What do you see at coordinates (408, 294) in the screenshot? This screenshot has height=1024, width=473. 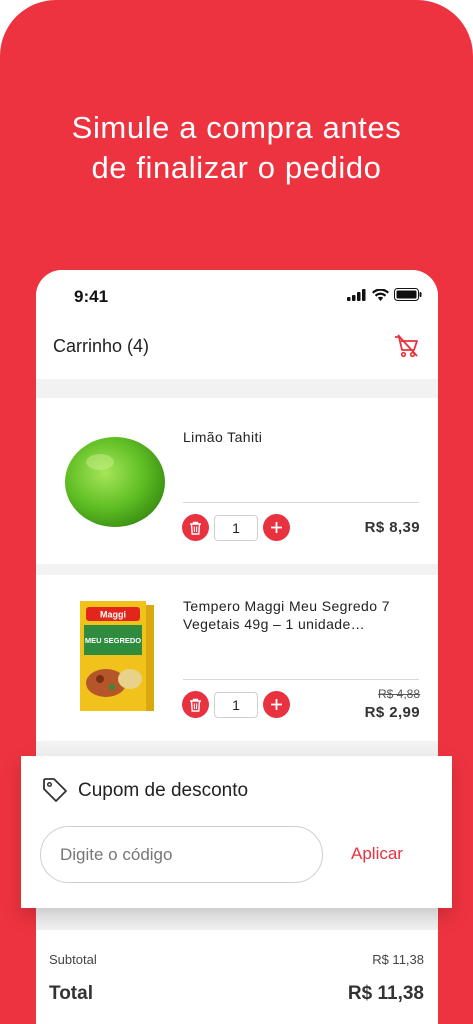 I see `battery-icon` at bounding box center [408, 294].